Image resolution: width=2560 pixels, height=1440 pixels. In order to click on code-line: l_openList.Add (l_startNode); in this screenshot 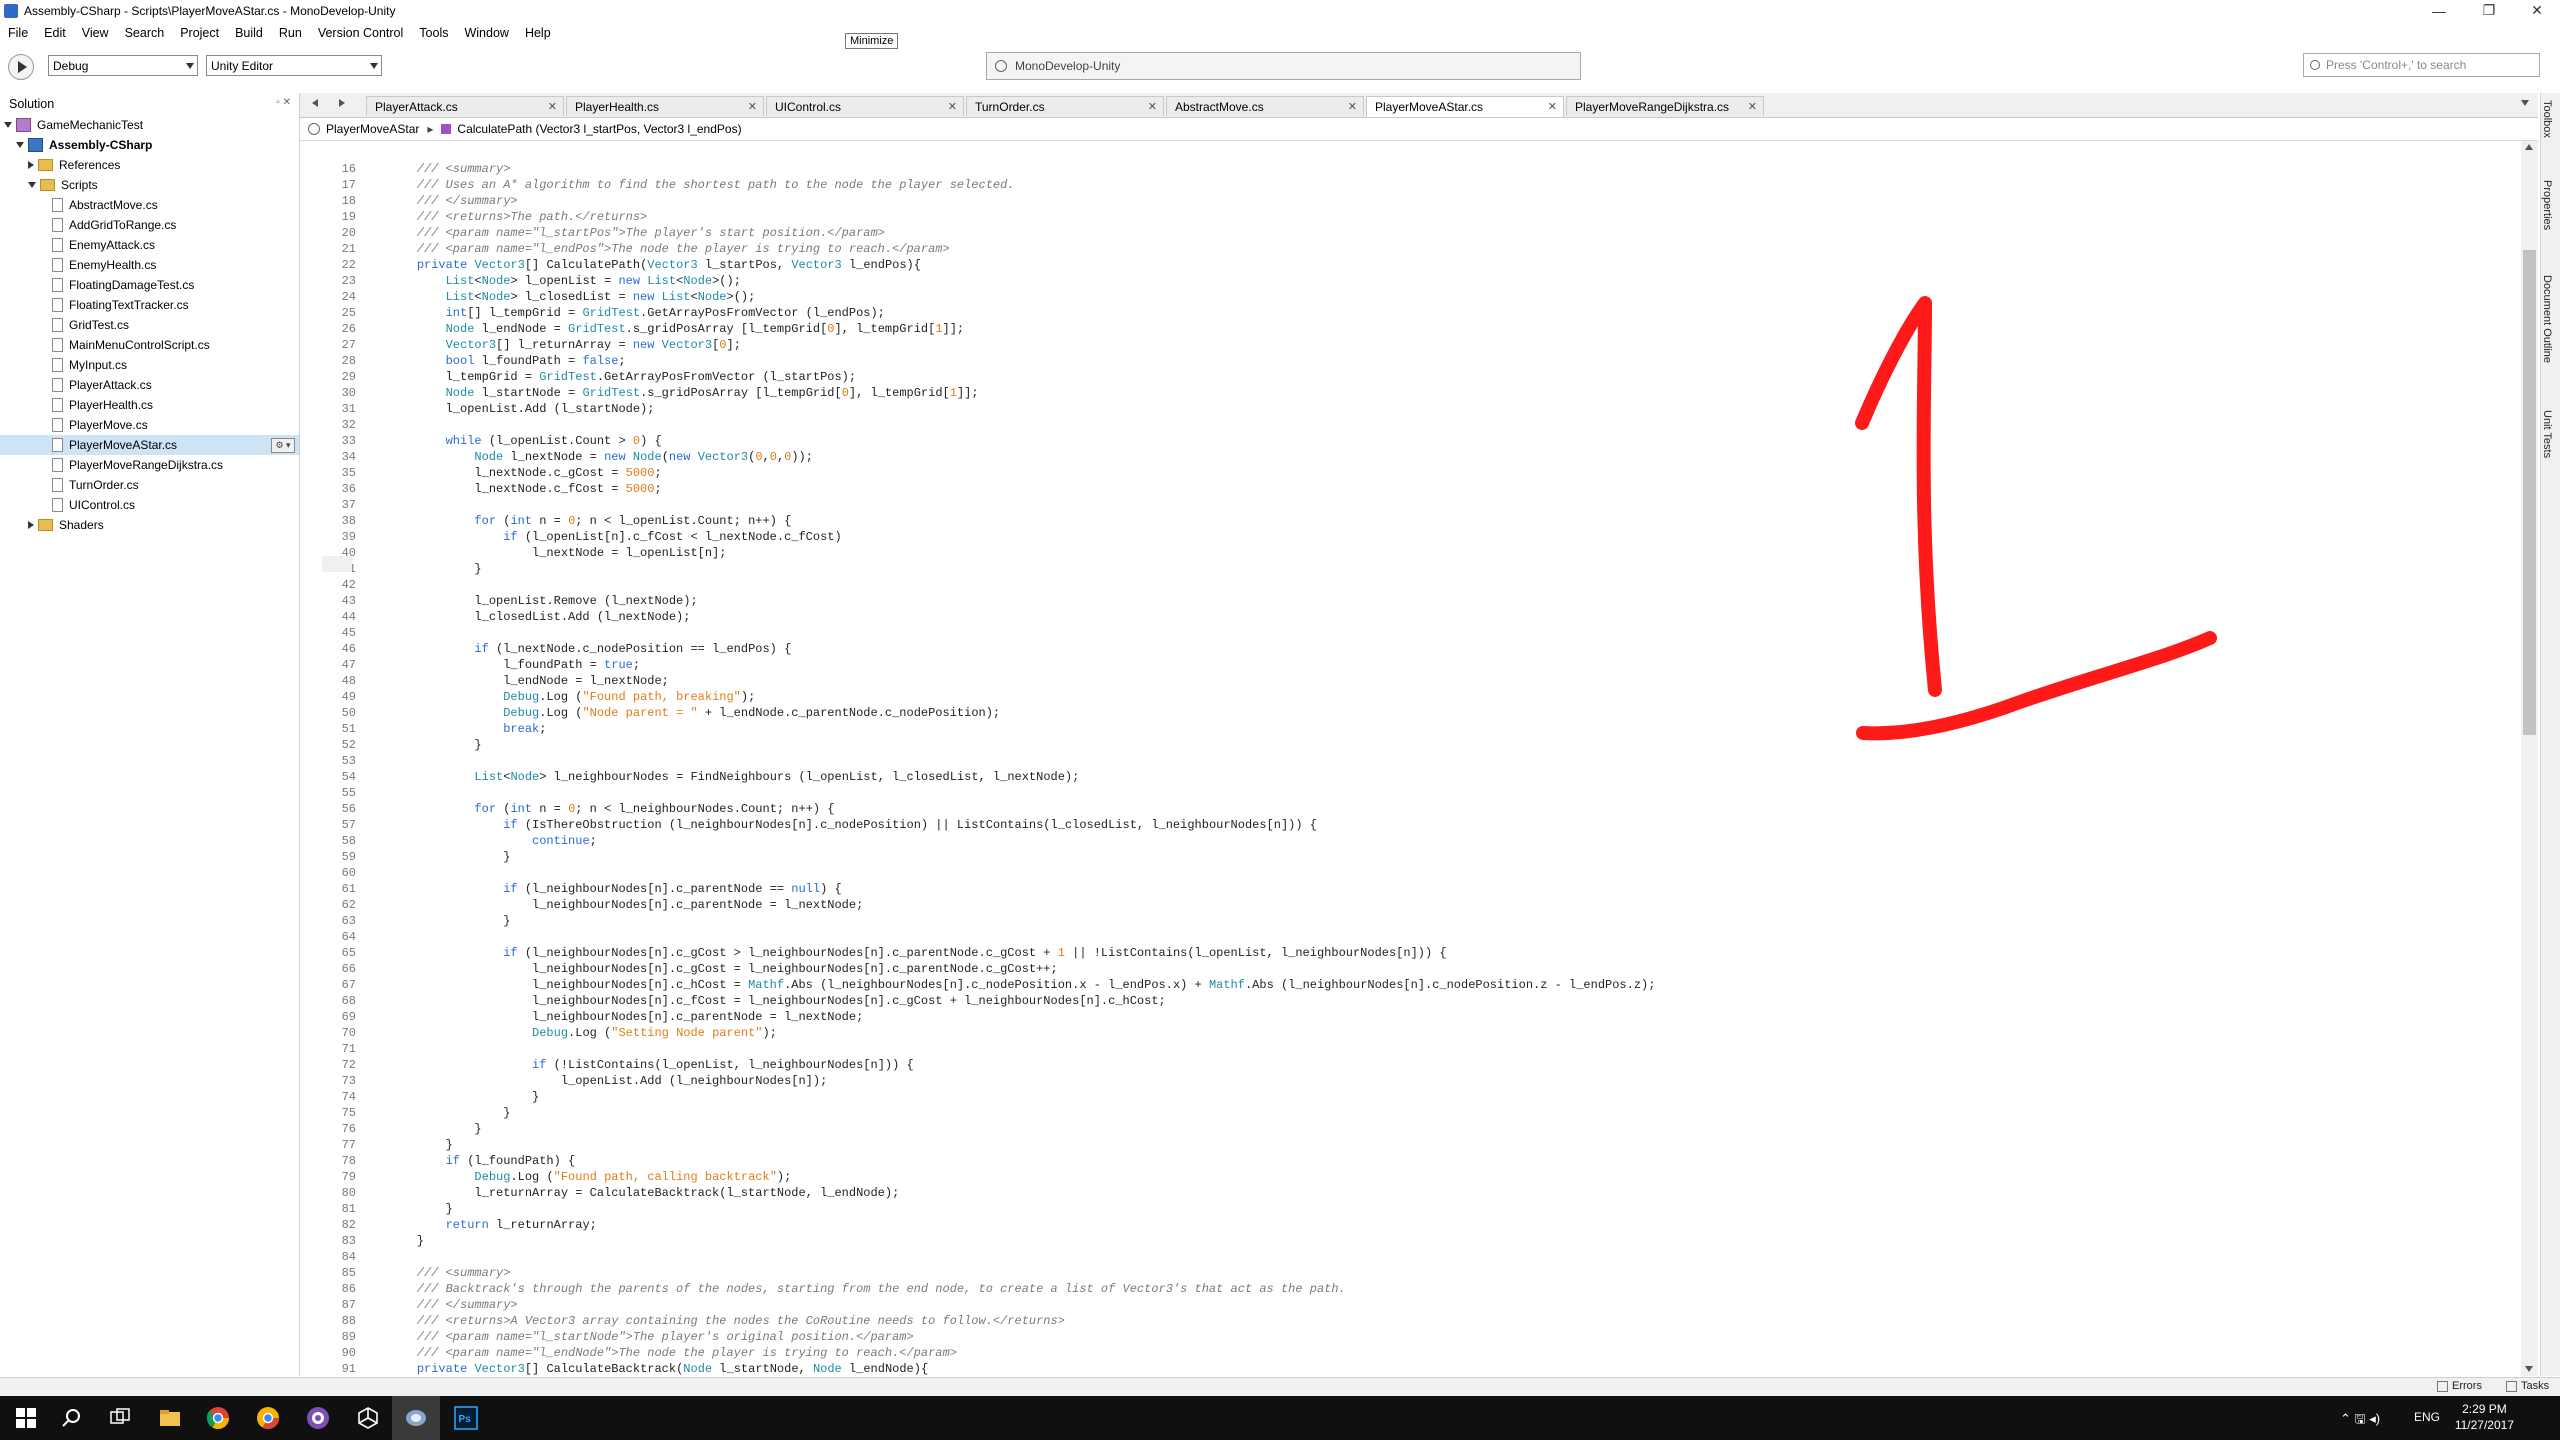, I will do `click(521, 409)`.